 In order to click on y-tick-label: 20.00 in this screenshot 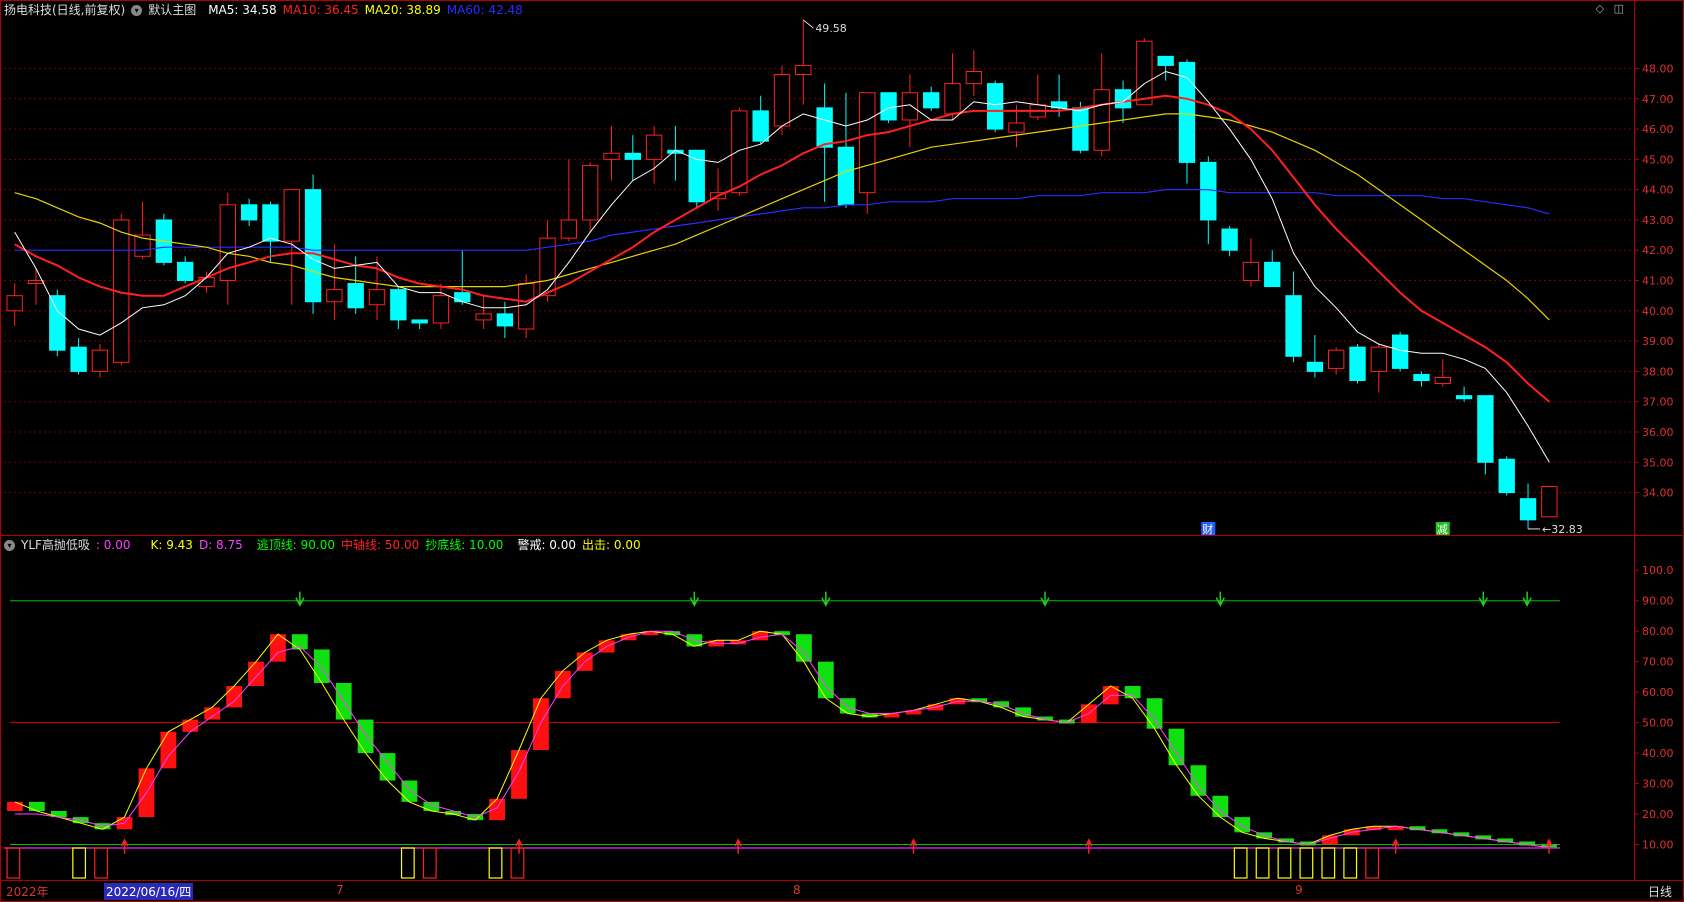, I will do `click(1658, 814)`.